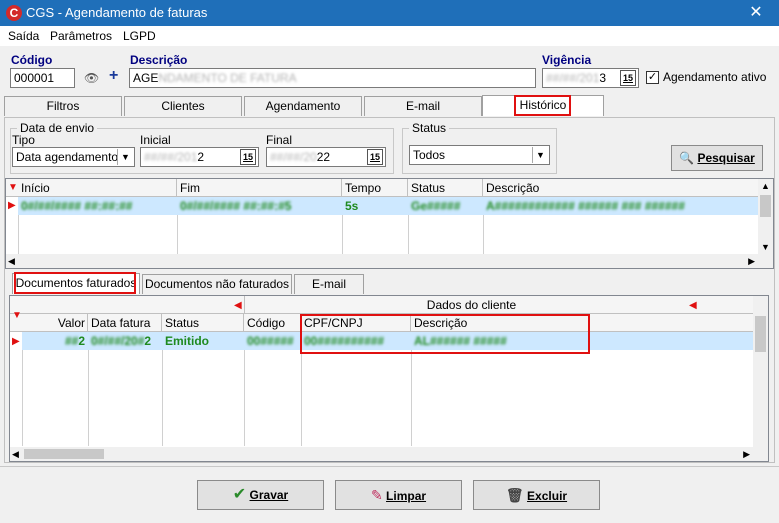  What do you see at coordinates (32, 60) in the screenshot?
I see `codigo-label: Código` at bounding box center [32, 60].